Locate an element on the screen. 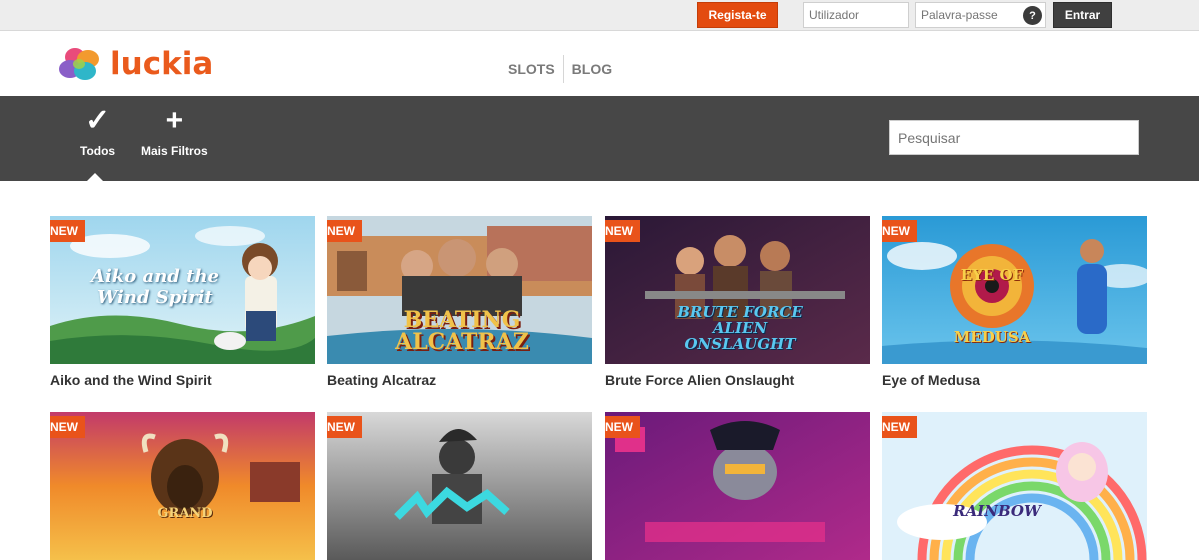 This screenshot has height=560, width=1199. game-thumbnail: RAINBOW NEW is located at coordinates (1014, 486).